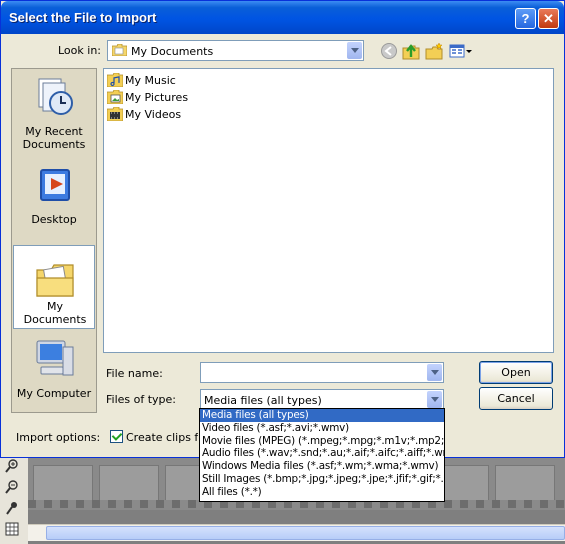  What do you see at coordinates (263, 400) in the screenshot?
I see `files-of-type-value: Media files (all types)` at bounding box center [263, 400].